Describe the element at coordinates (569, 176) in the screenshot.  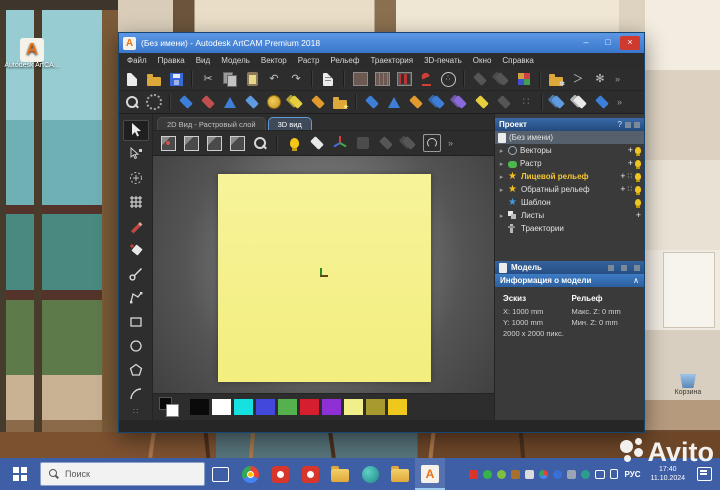
I see `tree-item-front-relief: ▸ ★ Лицевой рельеф + ∷` at that location.